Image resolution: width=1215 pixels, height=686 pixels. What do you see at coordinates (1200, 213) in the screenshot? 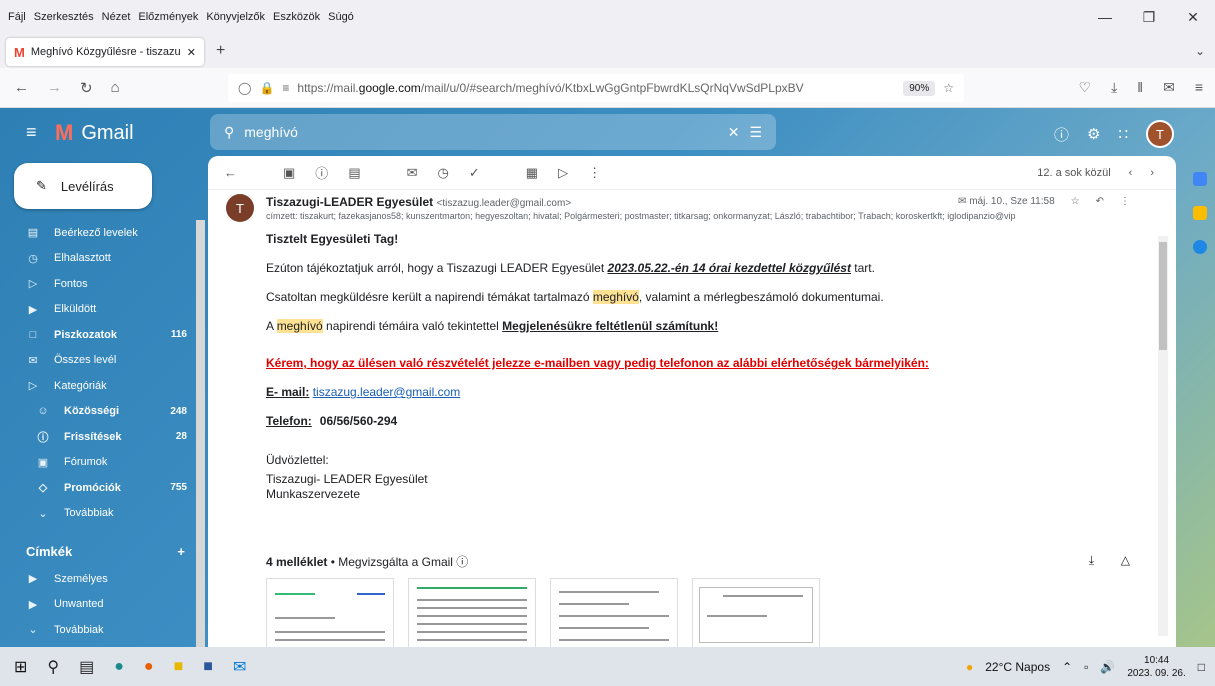
I see `keep-icon` at bounding box center [1200, 213].